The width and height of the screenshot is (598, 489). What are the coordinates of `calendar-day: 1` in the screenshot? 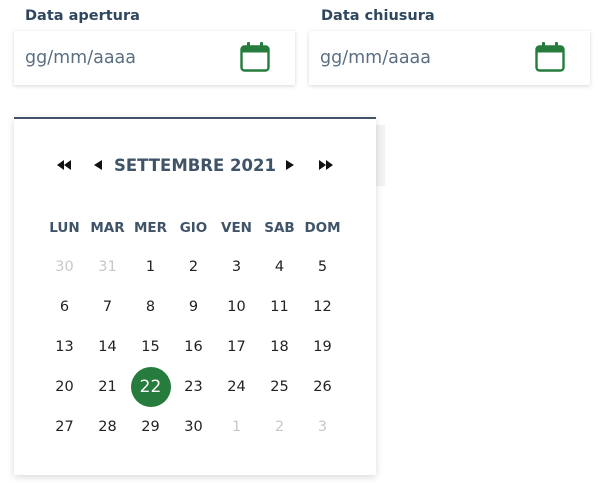 It's located at (150, 267).